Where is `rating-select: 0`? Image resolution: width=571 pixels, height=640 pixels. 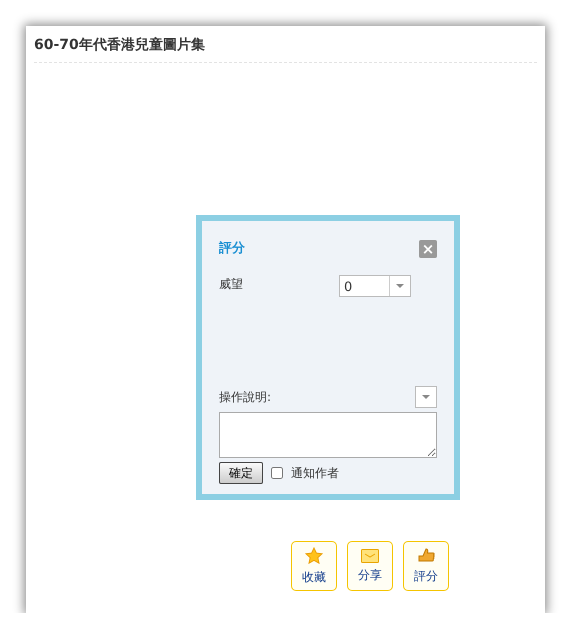
rating-select: 0 is located at coordinates (375, 285).